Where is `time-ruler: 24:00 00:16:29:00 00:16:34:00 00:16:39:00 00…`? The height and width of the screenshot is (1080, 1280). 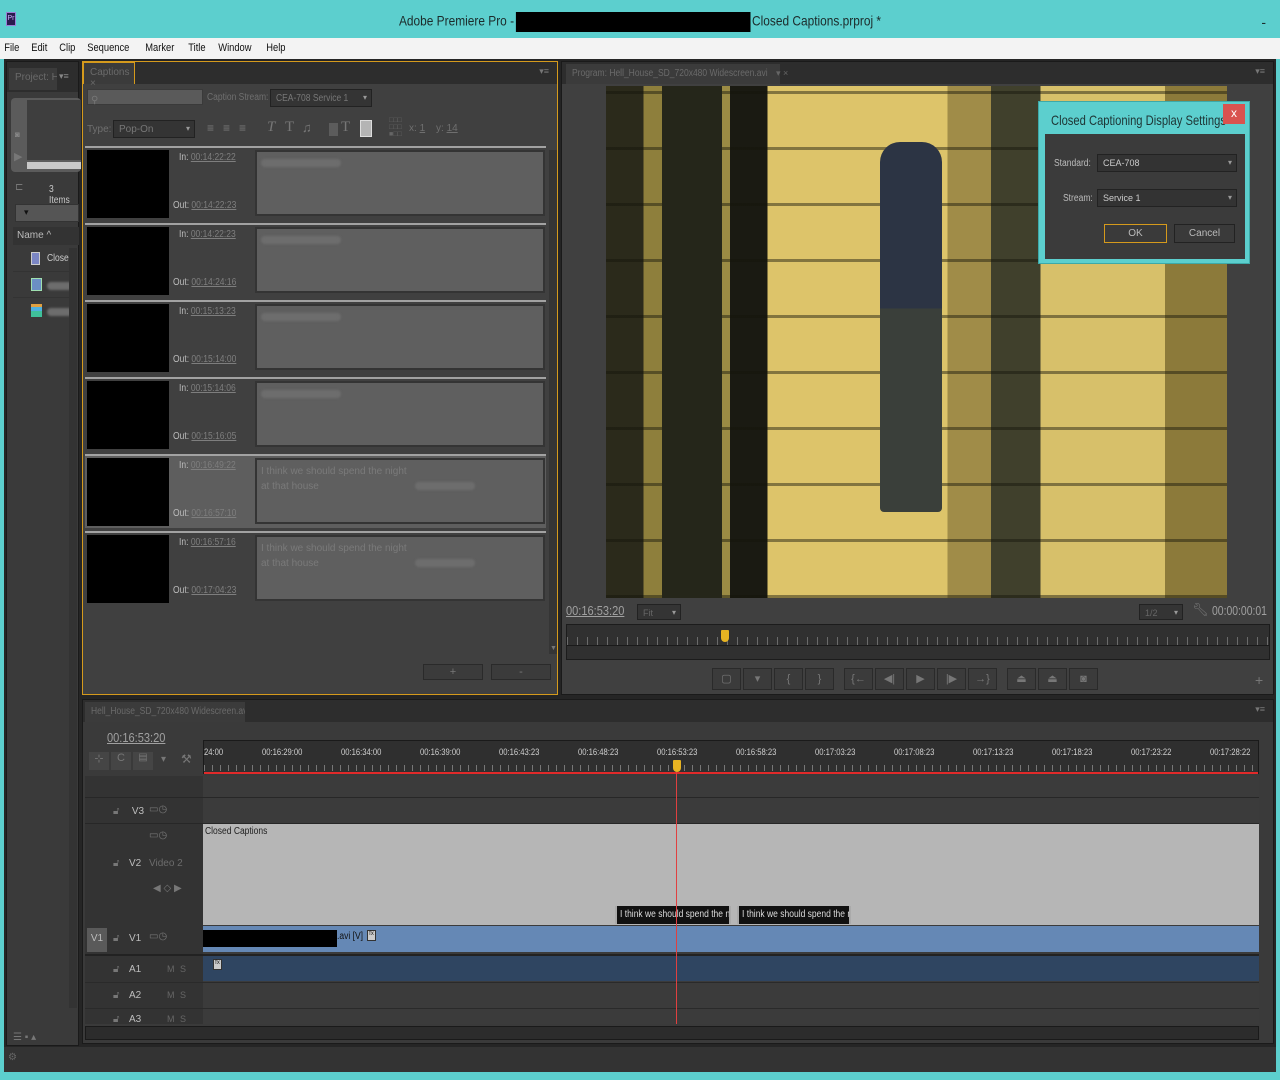
time-ruler: 24:00 00:16:29:00 00:16:34:00 00:16:39:00 00… is located at coordinates (731, 757).